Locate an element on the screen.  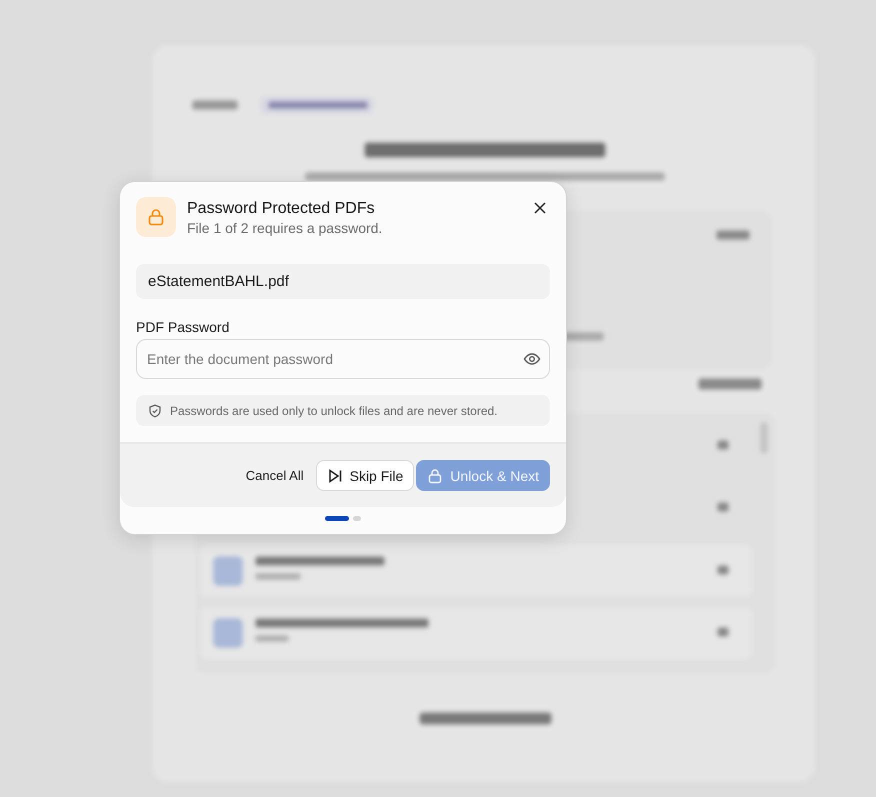
shield-icon is located at coordinates (155, 411).